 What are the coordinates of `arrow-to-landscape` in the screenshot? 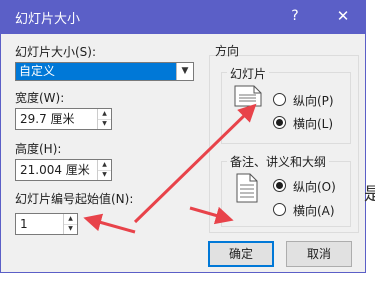 It's located at (195, 163).